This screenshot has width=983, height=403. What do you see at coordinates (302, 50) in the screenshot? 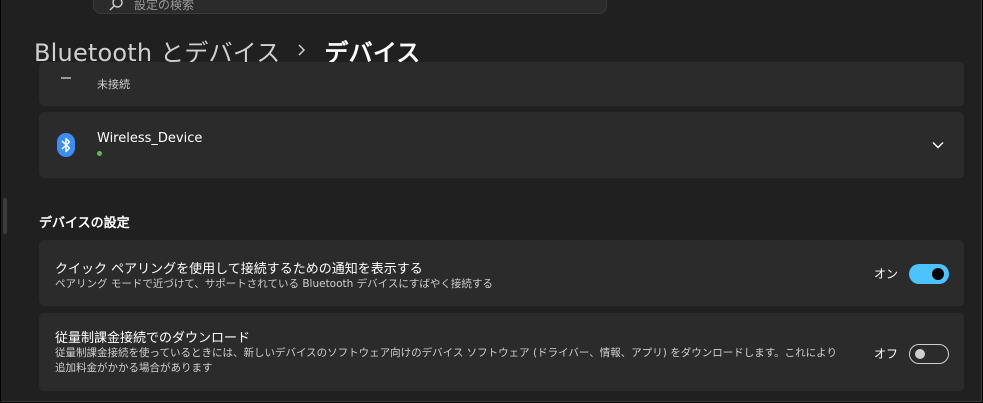
I see `chevron-right-icon` at bounding box center [302, 50].